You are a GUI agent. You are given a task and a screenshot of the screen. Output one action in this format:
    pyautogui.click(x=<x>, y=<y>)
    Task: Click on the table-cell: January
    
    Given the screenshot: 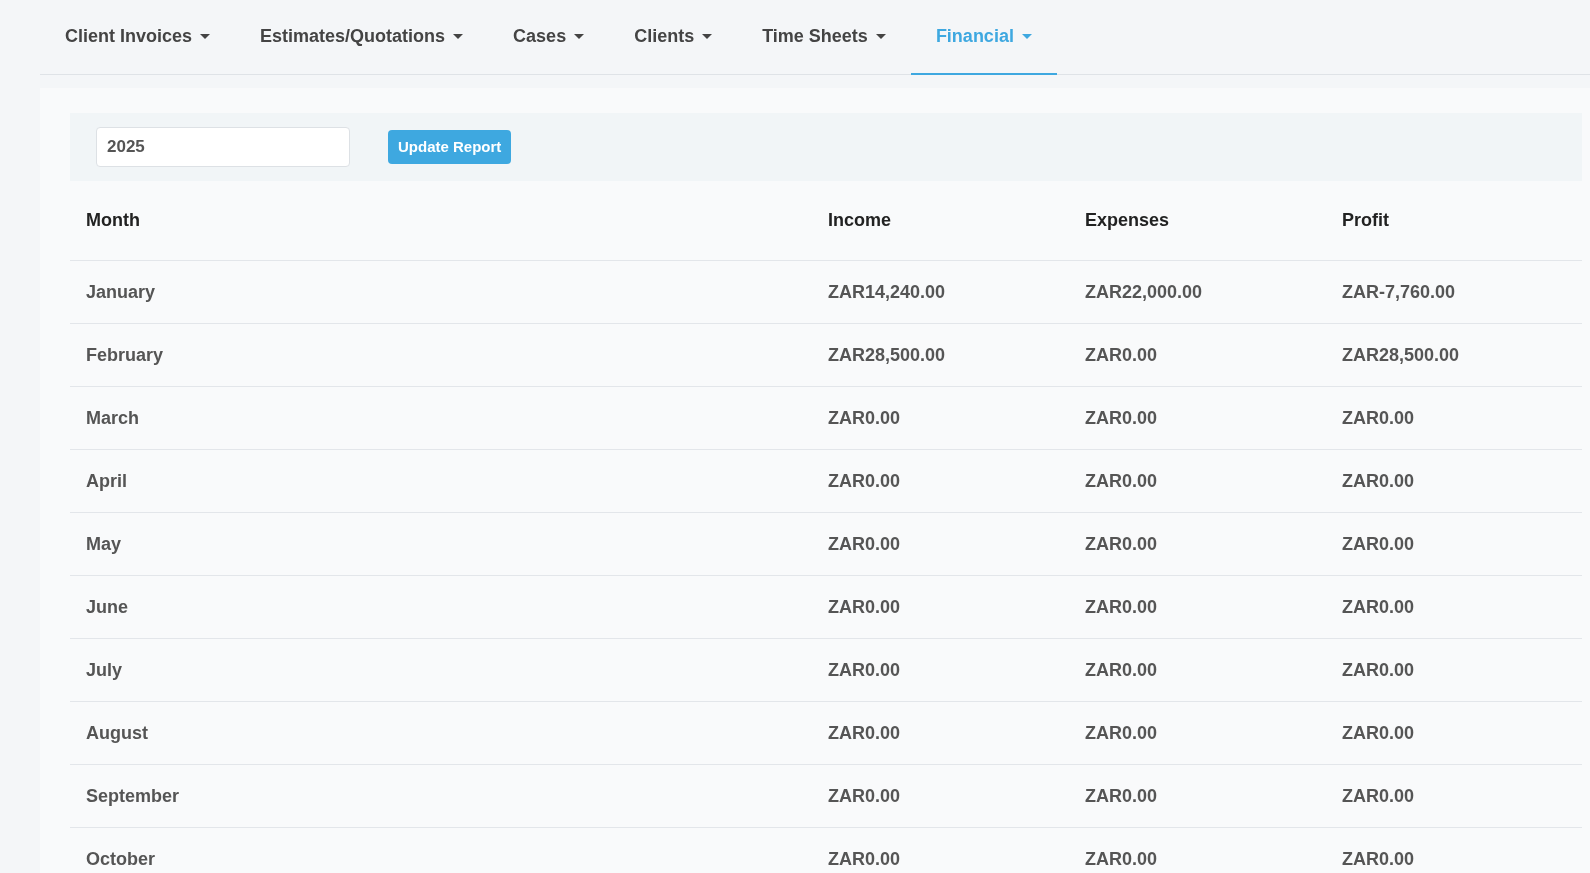 What is the action you would take?
    pyautogui.click(x=121, y=291)
    